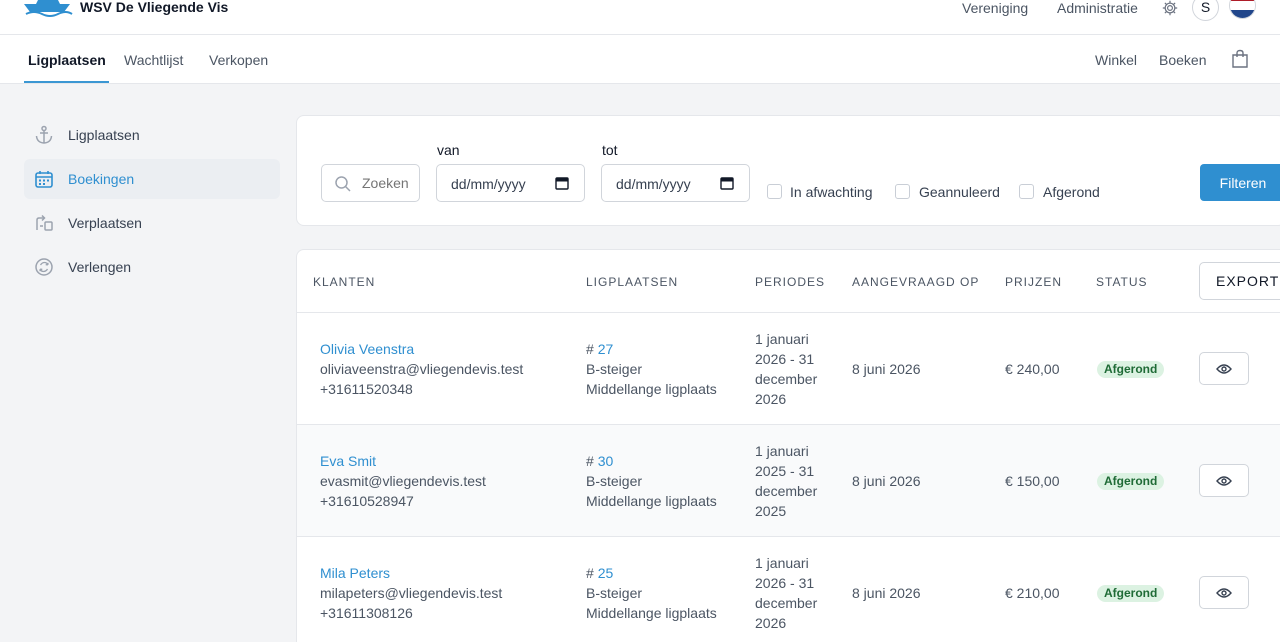 The image size is (1280, 642). I want to click on to-date-label: tot, so click(610, 150).